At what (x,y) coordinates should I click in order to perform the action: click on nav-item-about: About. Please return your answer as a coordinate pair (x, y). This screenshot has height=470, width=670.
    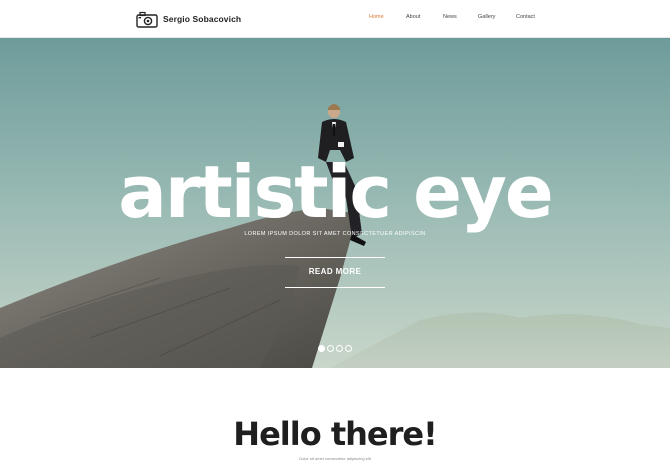
    Looking at the image, I should click on (413, 17).